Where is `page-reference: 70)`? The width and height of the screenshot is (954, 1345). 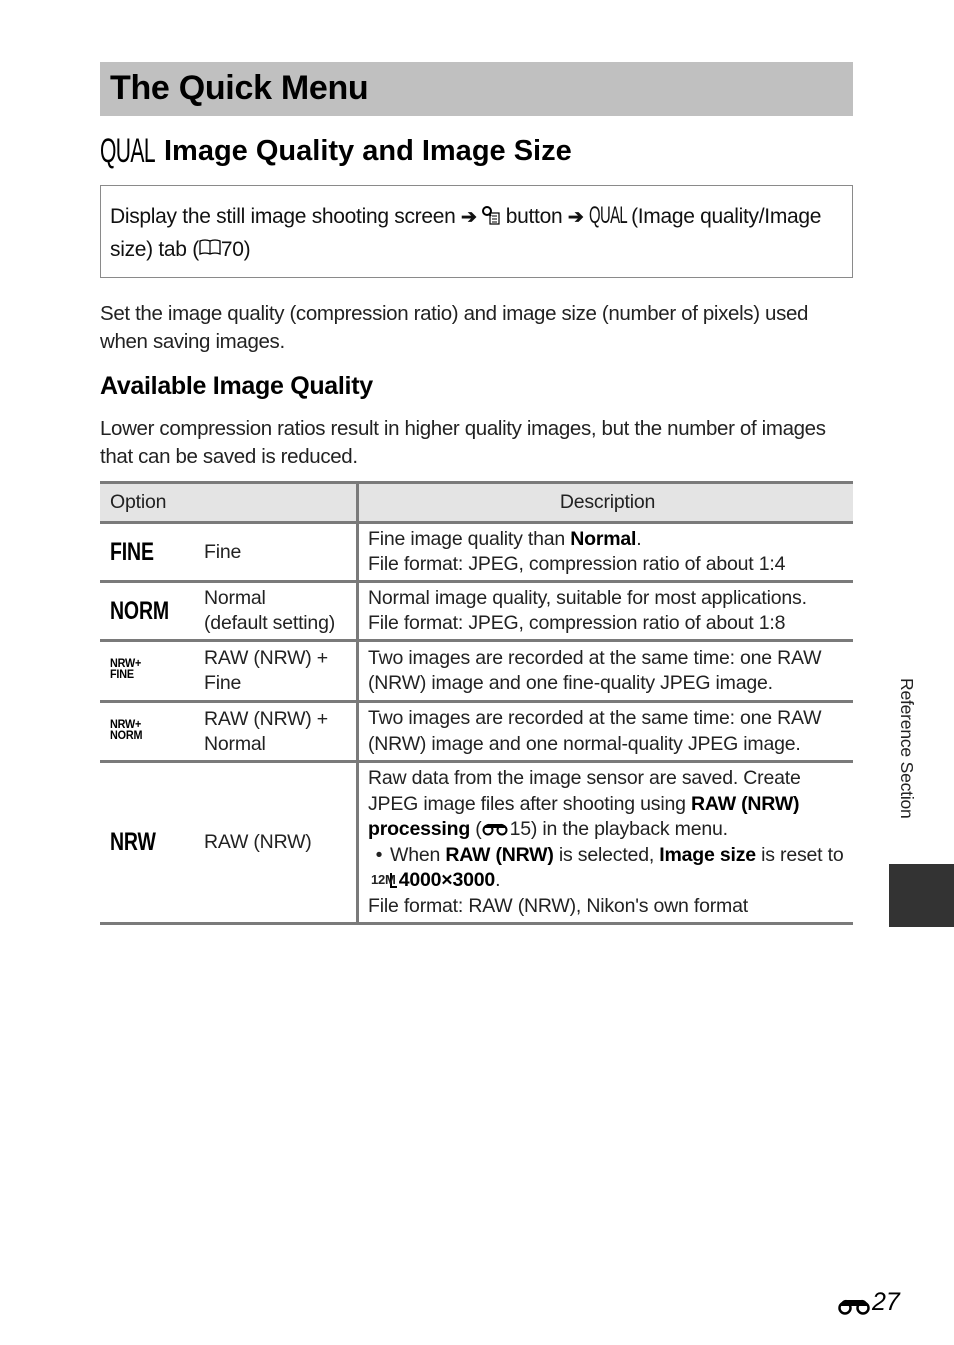
page-reference: 70) is located at coordinates (235, 249).